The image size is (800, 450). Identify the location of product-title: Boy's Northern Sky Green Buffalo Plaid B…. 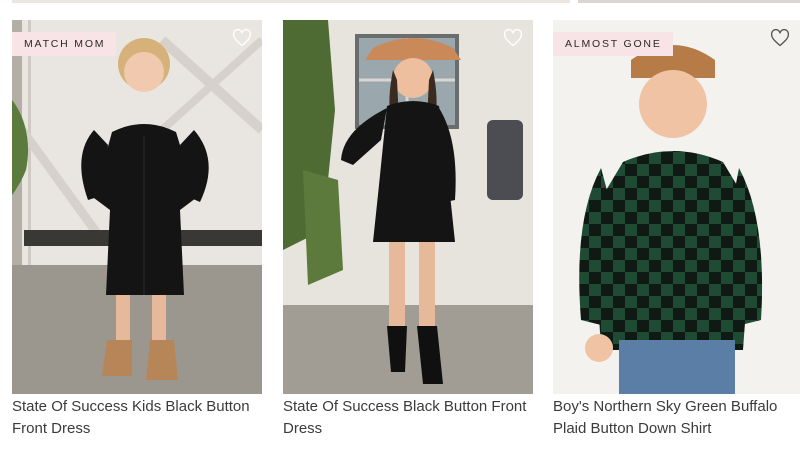
(676, 418).